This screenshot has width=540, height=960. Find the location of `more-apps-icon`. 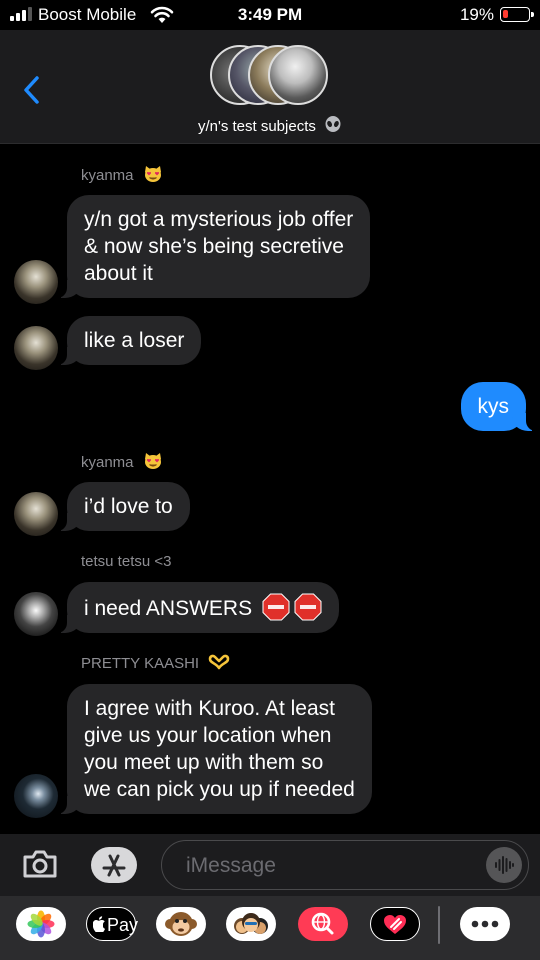

more-apps-icon is located at coordinates (485, 924).